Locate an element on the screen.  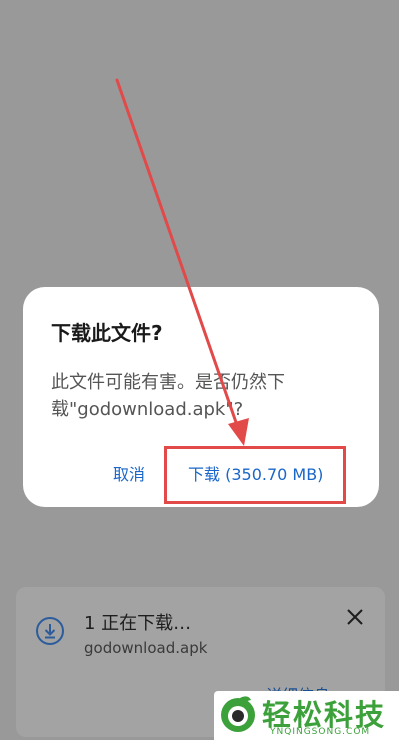
highlight-box is located at coordinates (255, 475).